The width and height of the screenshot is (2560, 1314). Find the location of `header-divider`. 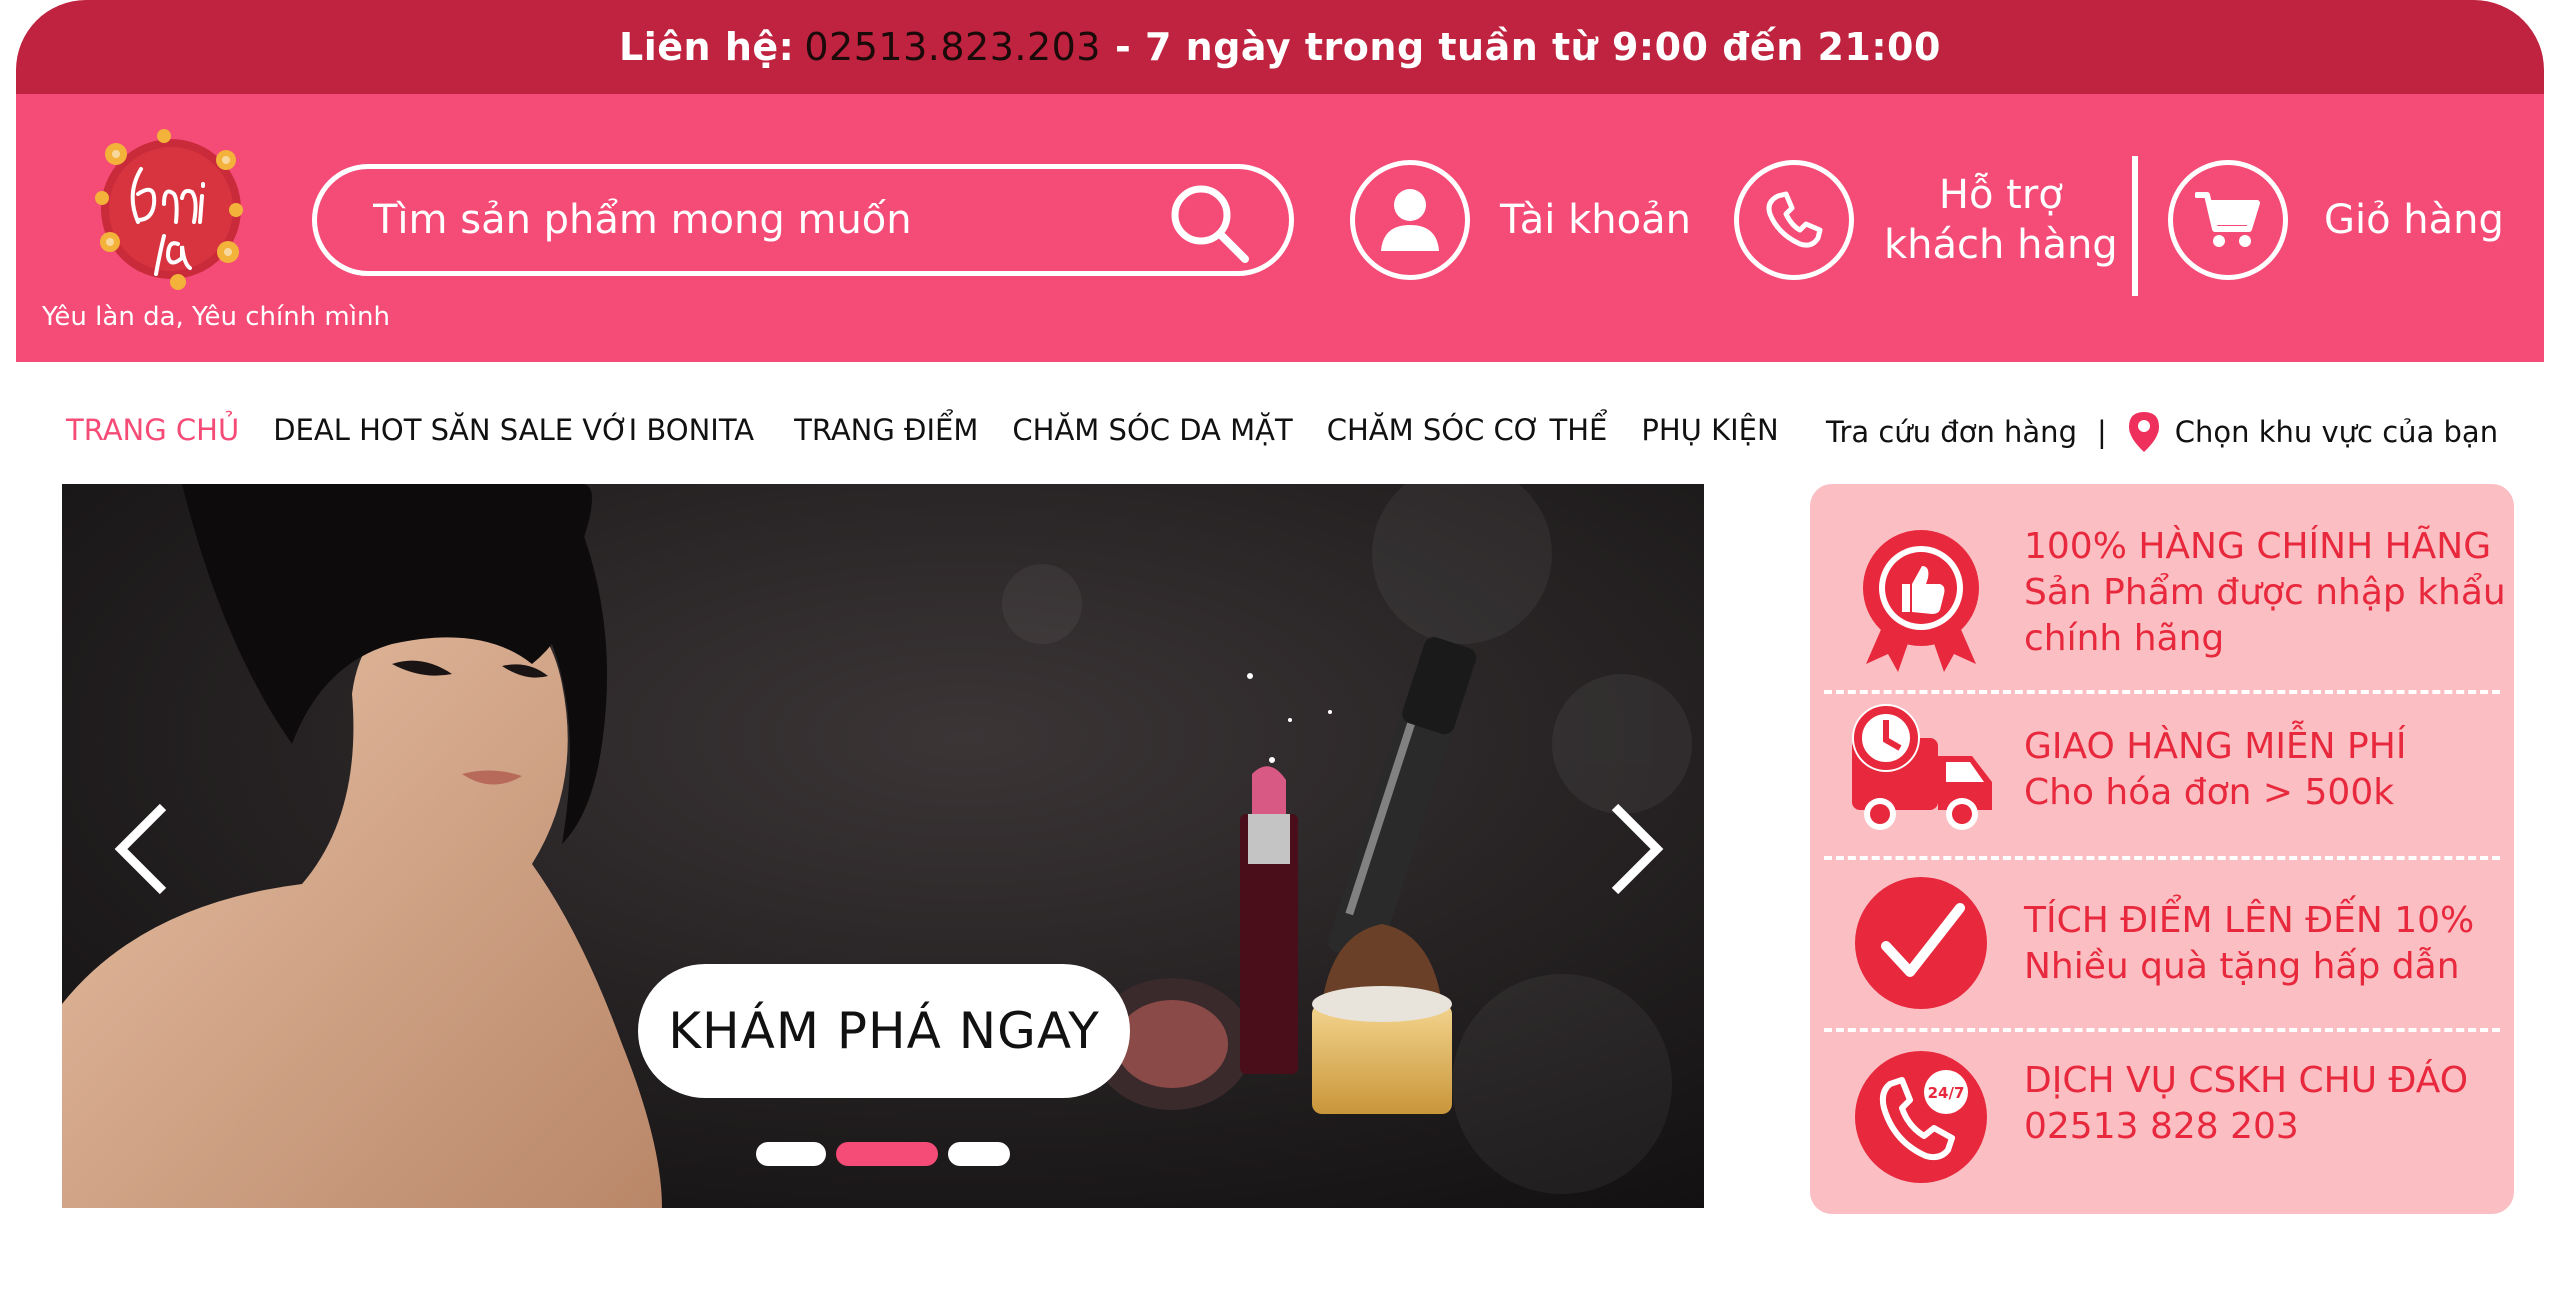

header-divider is located at coordinates (2135, 226).